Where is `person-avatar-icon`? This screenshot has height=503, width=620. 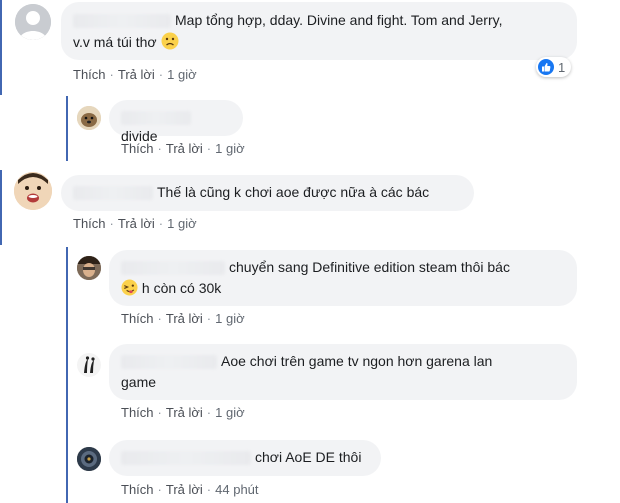 person-avatar-icon is located at coordinates (89, 268).